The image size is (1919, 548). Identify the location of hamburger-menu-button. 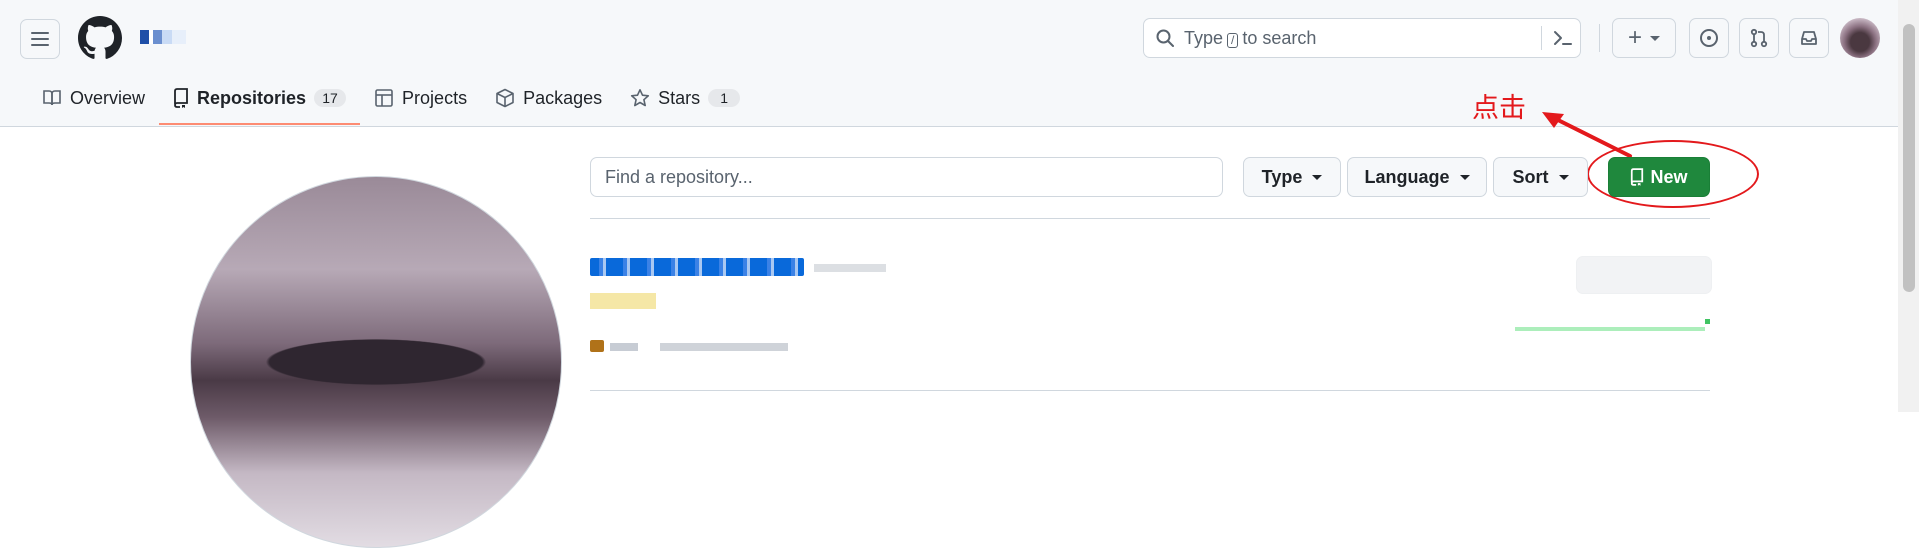
(40, 39).